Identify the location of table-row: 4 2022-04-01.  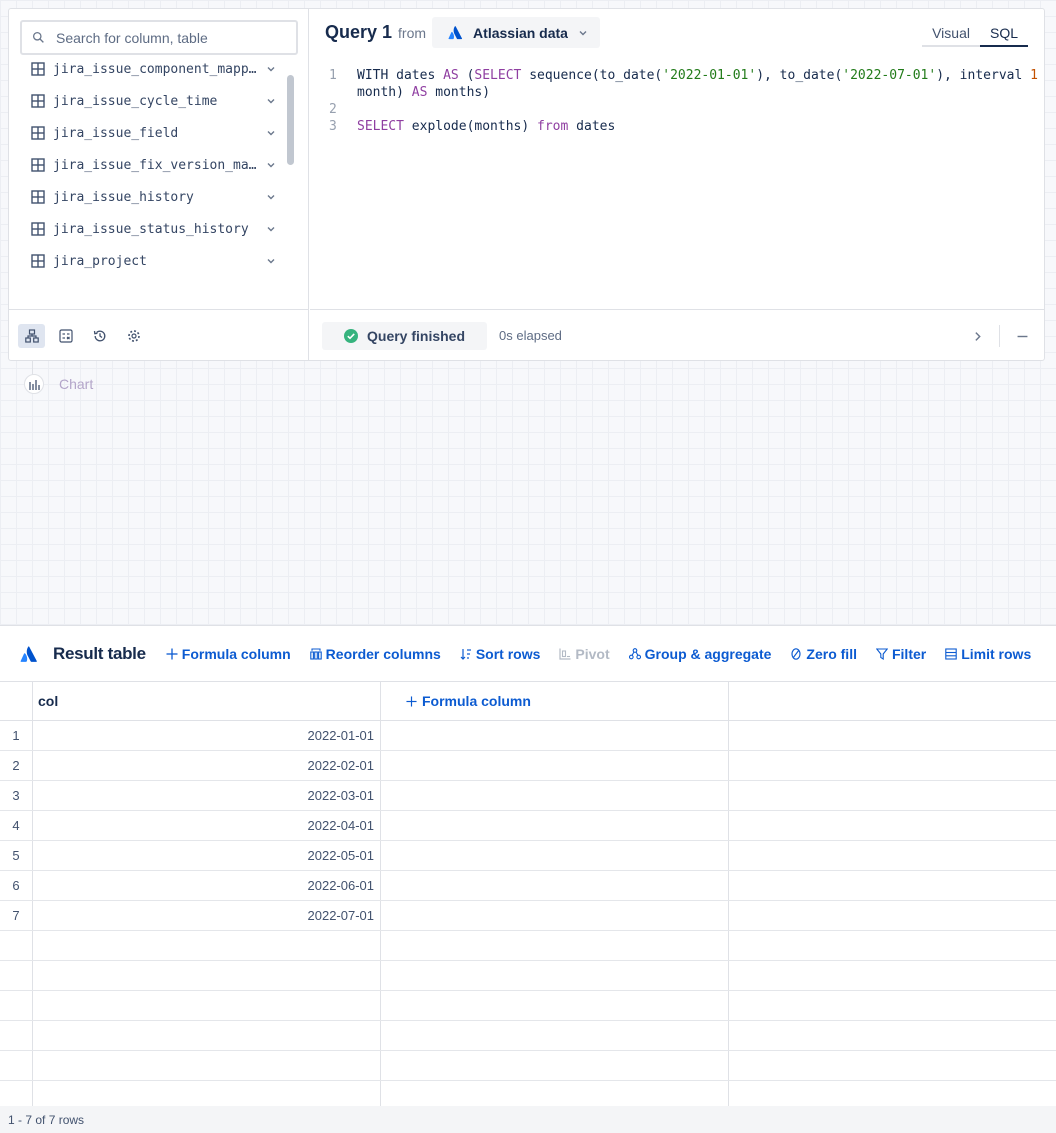
(528, 826).